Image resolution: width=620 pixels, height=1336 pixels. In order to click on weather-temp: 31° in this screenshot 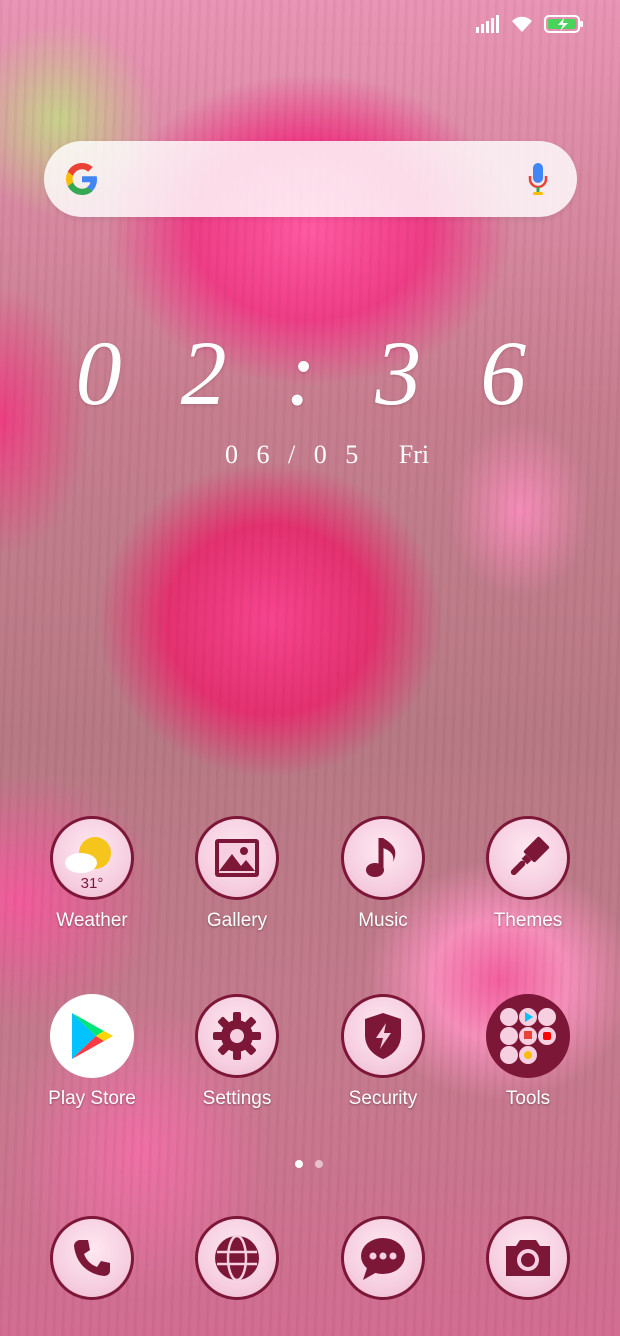, I will do `click(92, 883)`.